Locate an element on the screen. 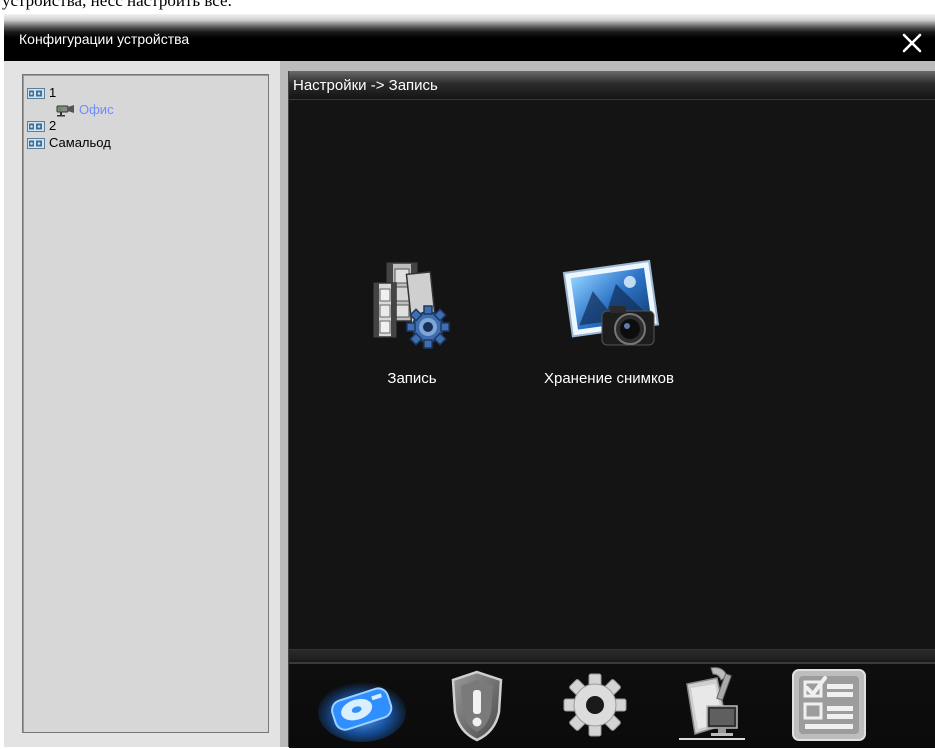  alarm-button is located at coordinates (477, 708).